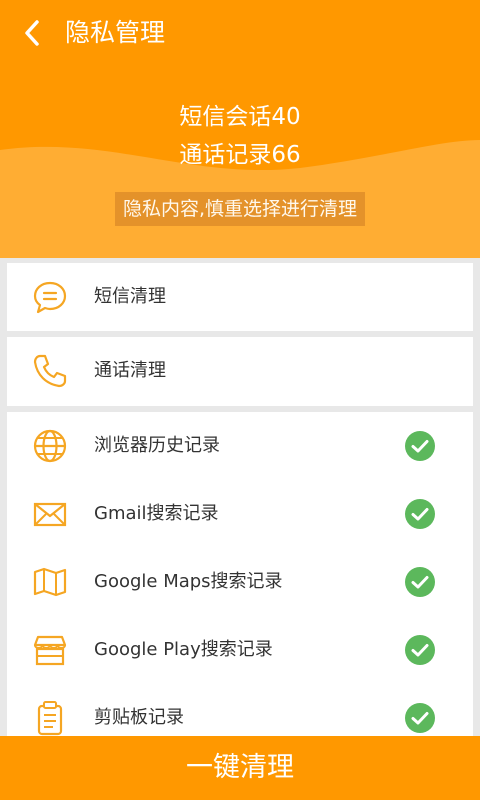  What do you see at coordinates (33, 33) in the screenshot?
I see `back-arrow-icon` at bounding box center [33, 33].